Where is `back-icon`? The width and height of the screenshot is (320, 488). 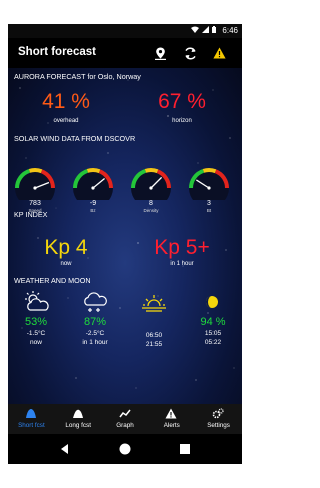 back-icon is located at coordinates (65, 449).